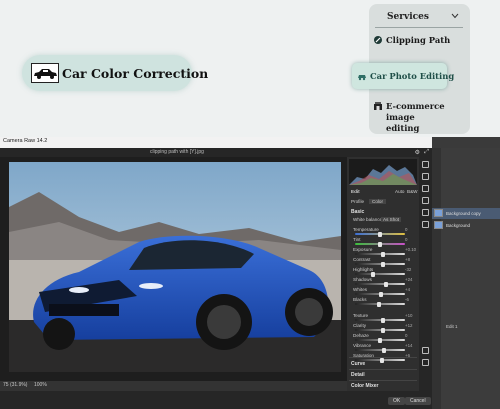 This screenshot has height=409, width=500. Describe the element at coordinates (361, 315) in the screenshot. I see `slider-label: Texture` at that location.